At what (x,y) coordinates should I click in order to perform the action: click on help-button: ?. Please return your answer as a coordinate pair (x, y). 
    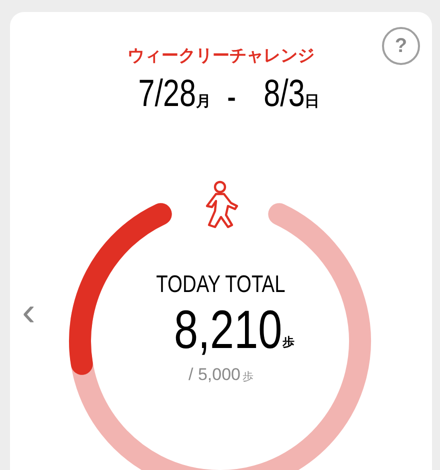
    Looking at the image, I should click on (401, 46).